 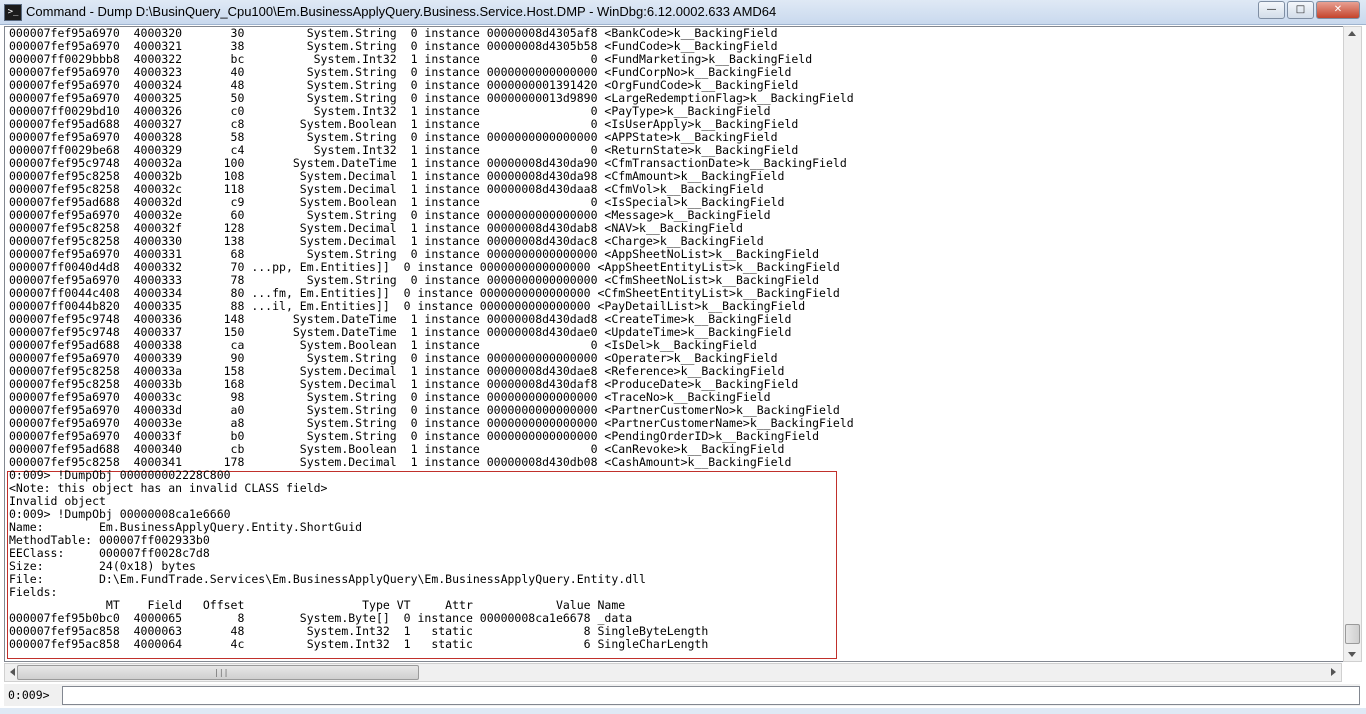 What do you see at coordinates (1338, 10) in the screenshot?
I see `close-button: ✕` at bounding box center [1338, 10].